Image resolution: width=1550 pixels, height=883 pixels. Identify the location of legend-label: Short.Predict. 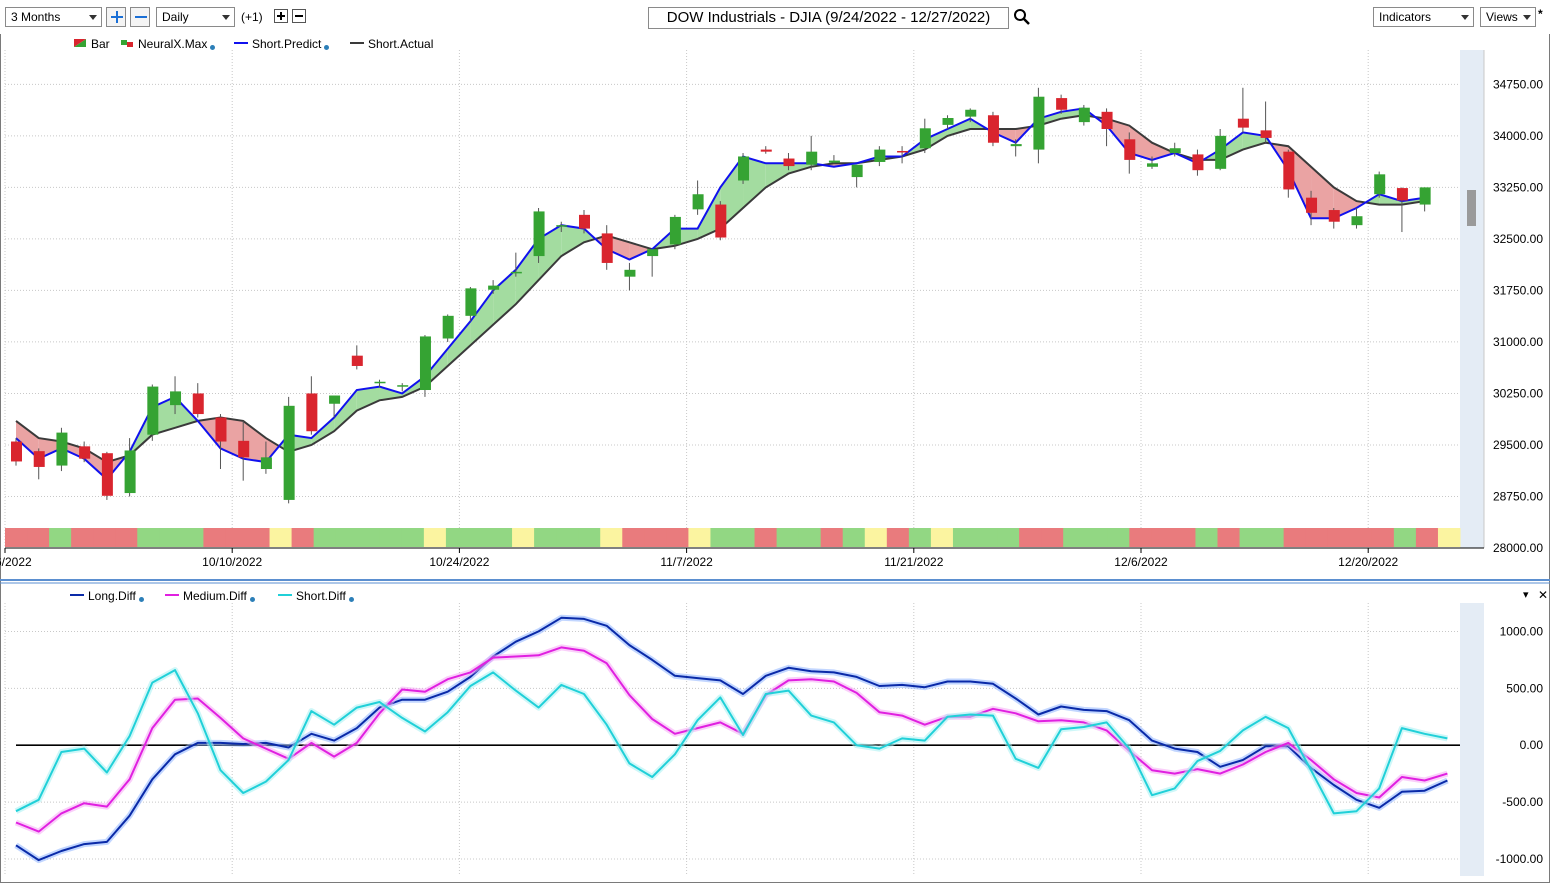
(287, 44).